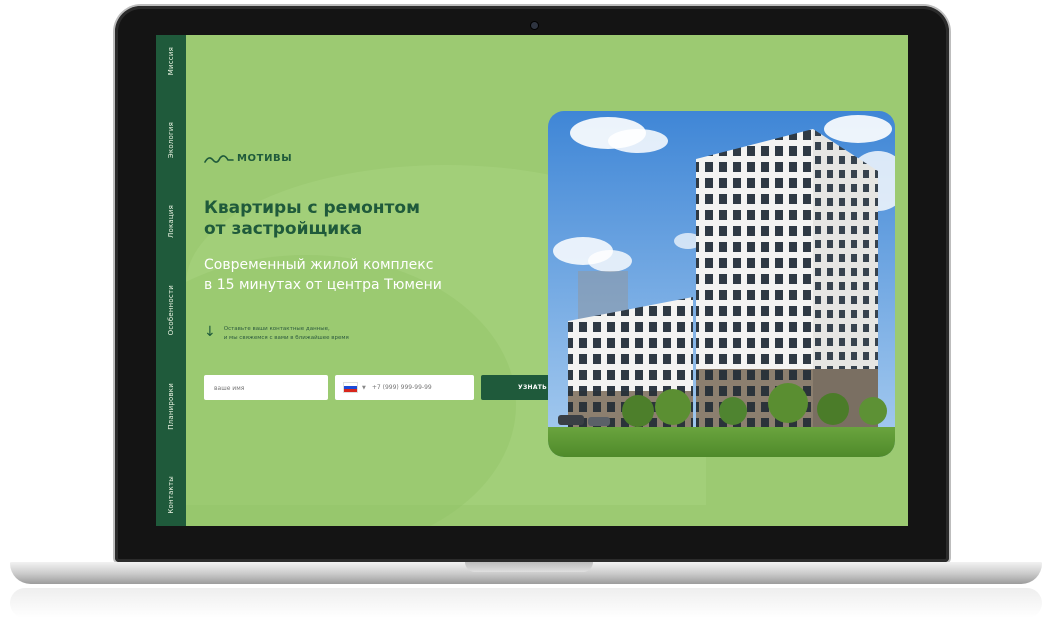 This screenshot has width=1052, height=628. What do you see at coordinates (364, 388) in the screenshot?
I see `chevron-down-icon: ▼` at bounding box center [364, 388].